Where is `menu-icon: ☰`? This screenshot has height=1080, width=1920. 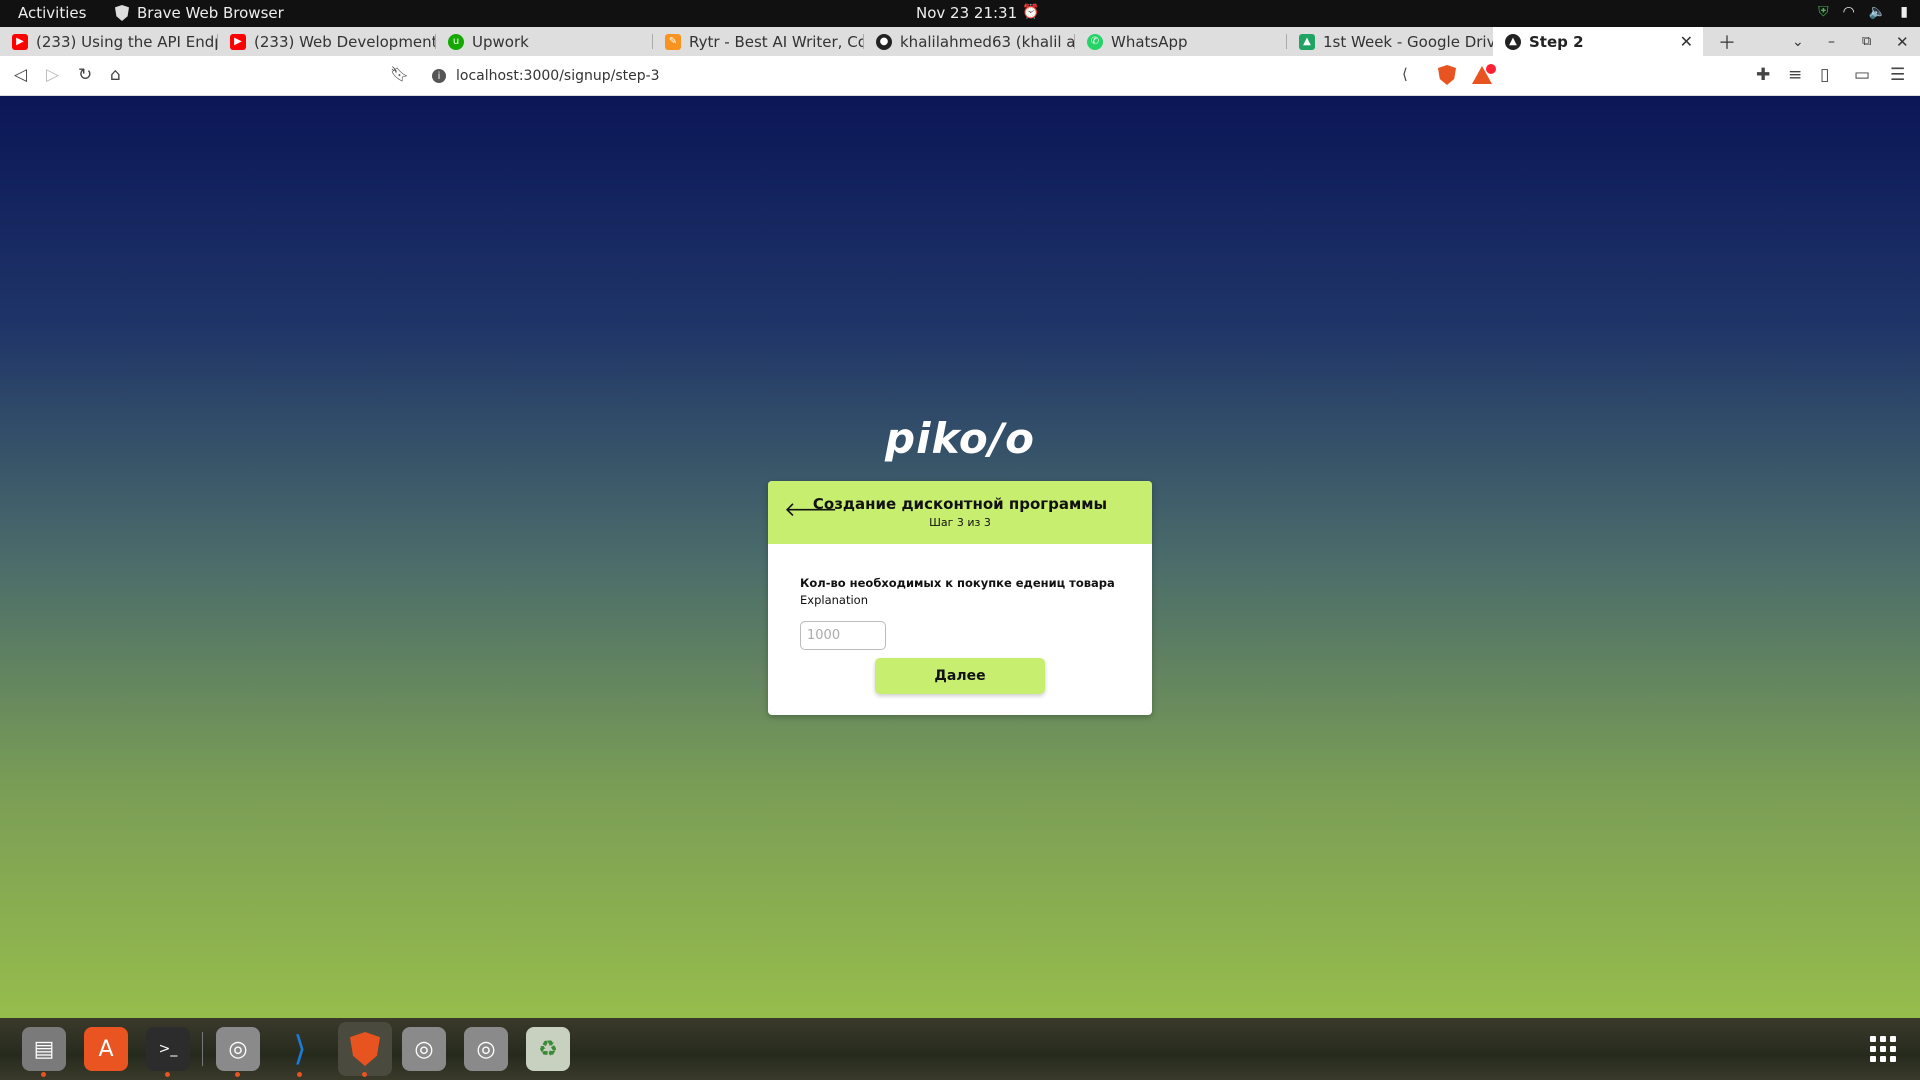 menu-icon: ☰ is located at coordinates (1897, 75).